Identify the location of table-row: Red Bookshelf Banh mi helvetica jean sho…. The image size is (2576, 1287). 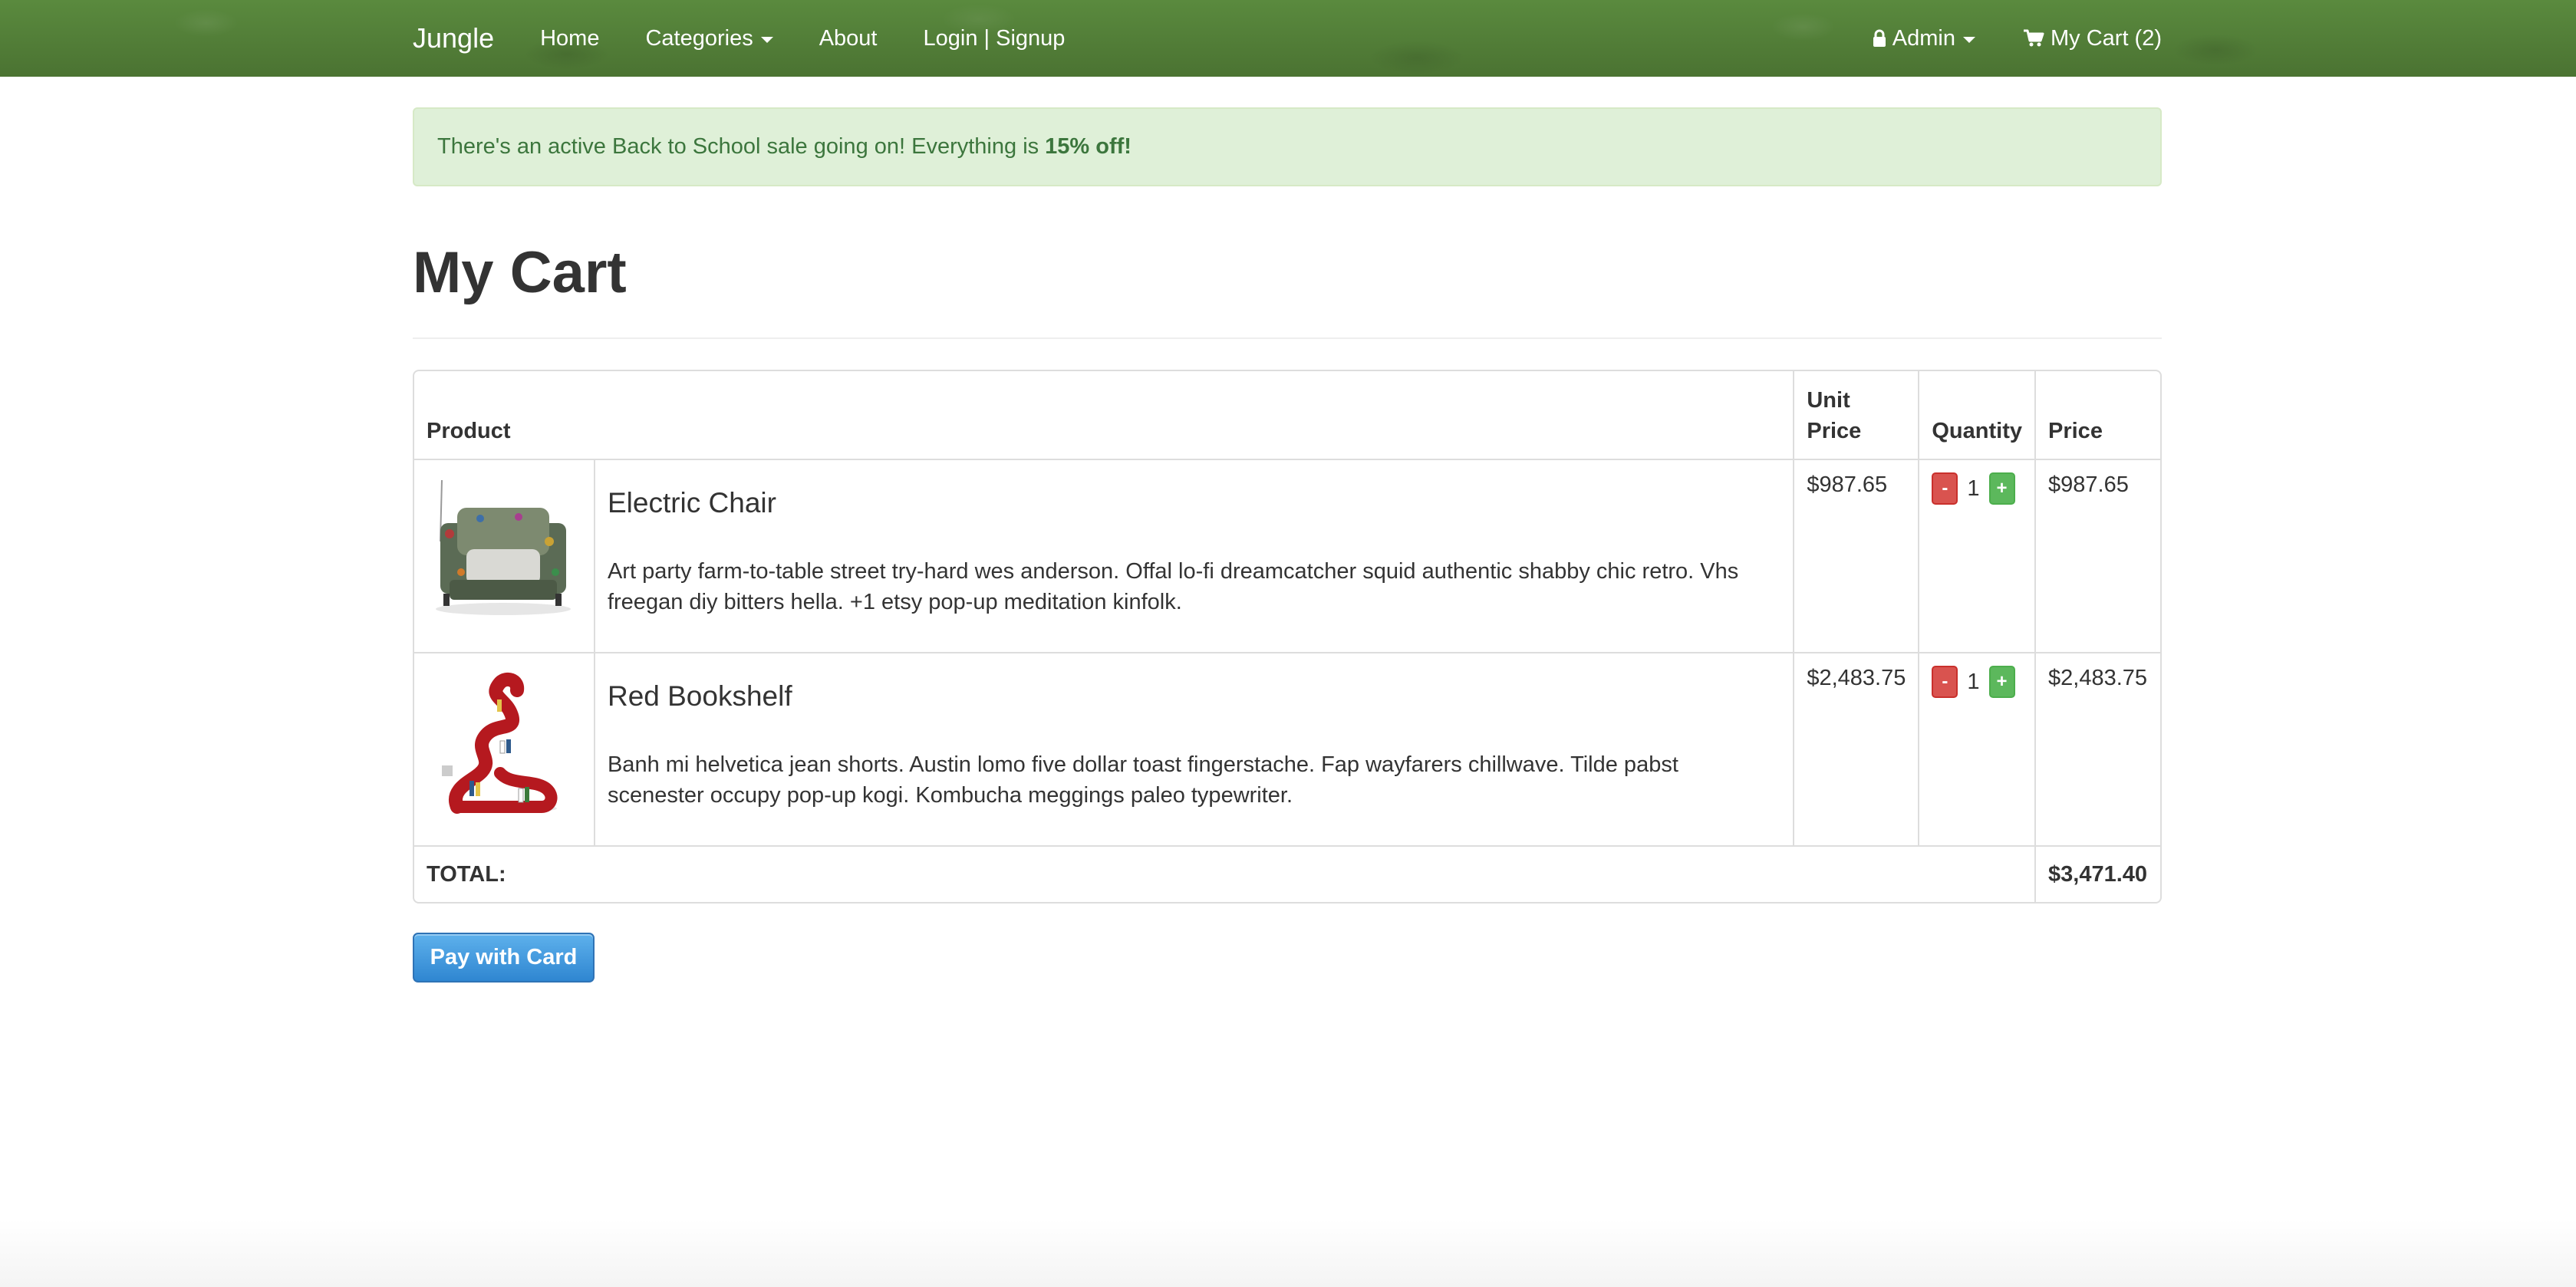
(1287, 748).